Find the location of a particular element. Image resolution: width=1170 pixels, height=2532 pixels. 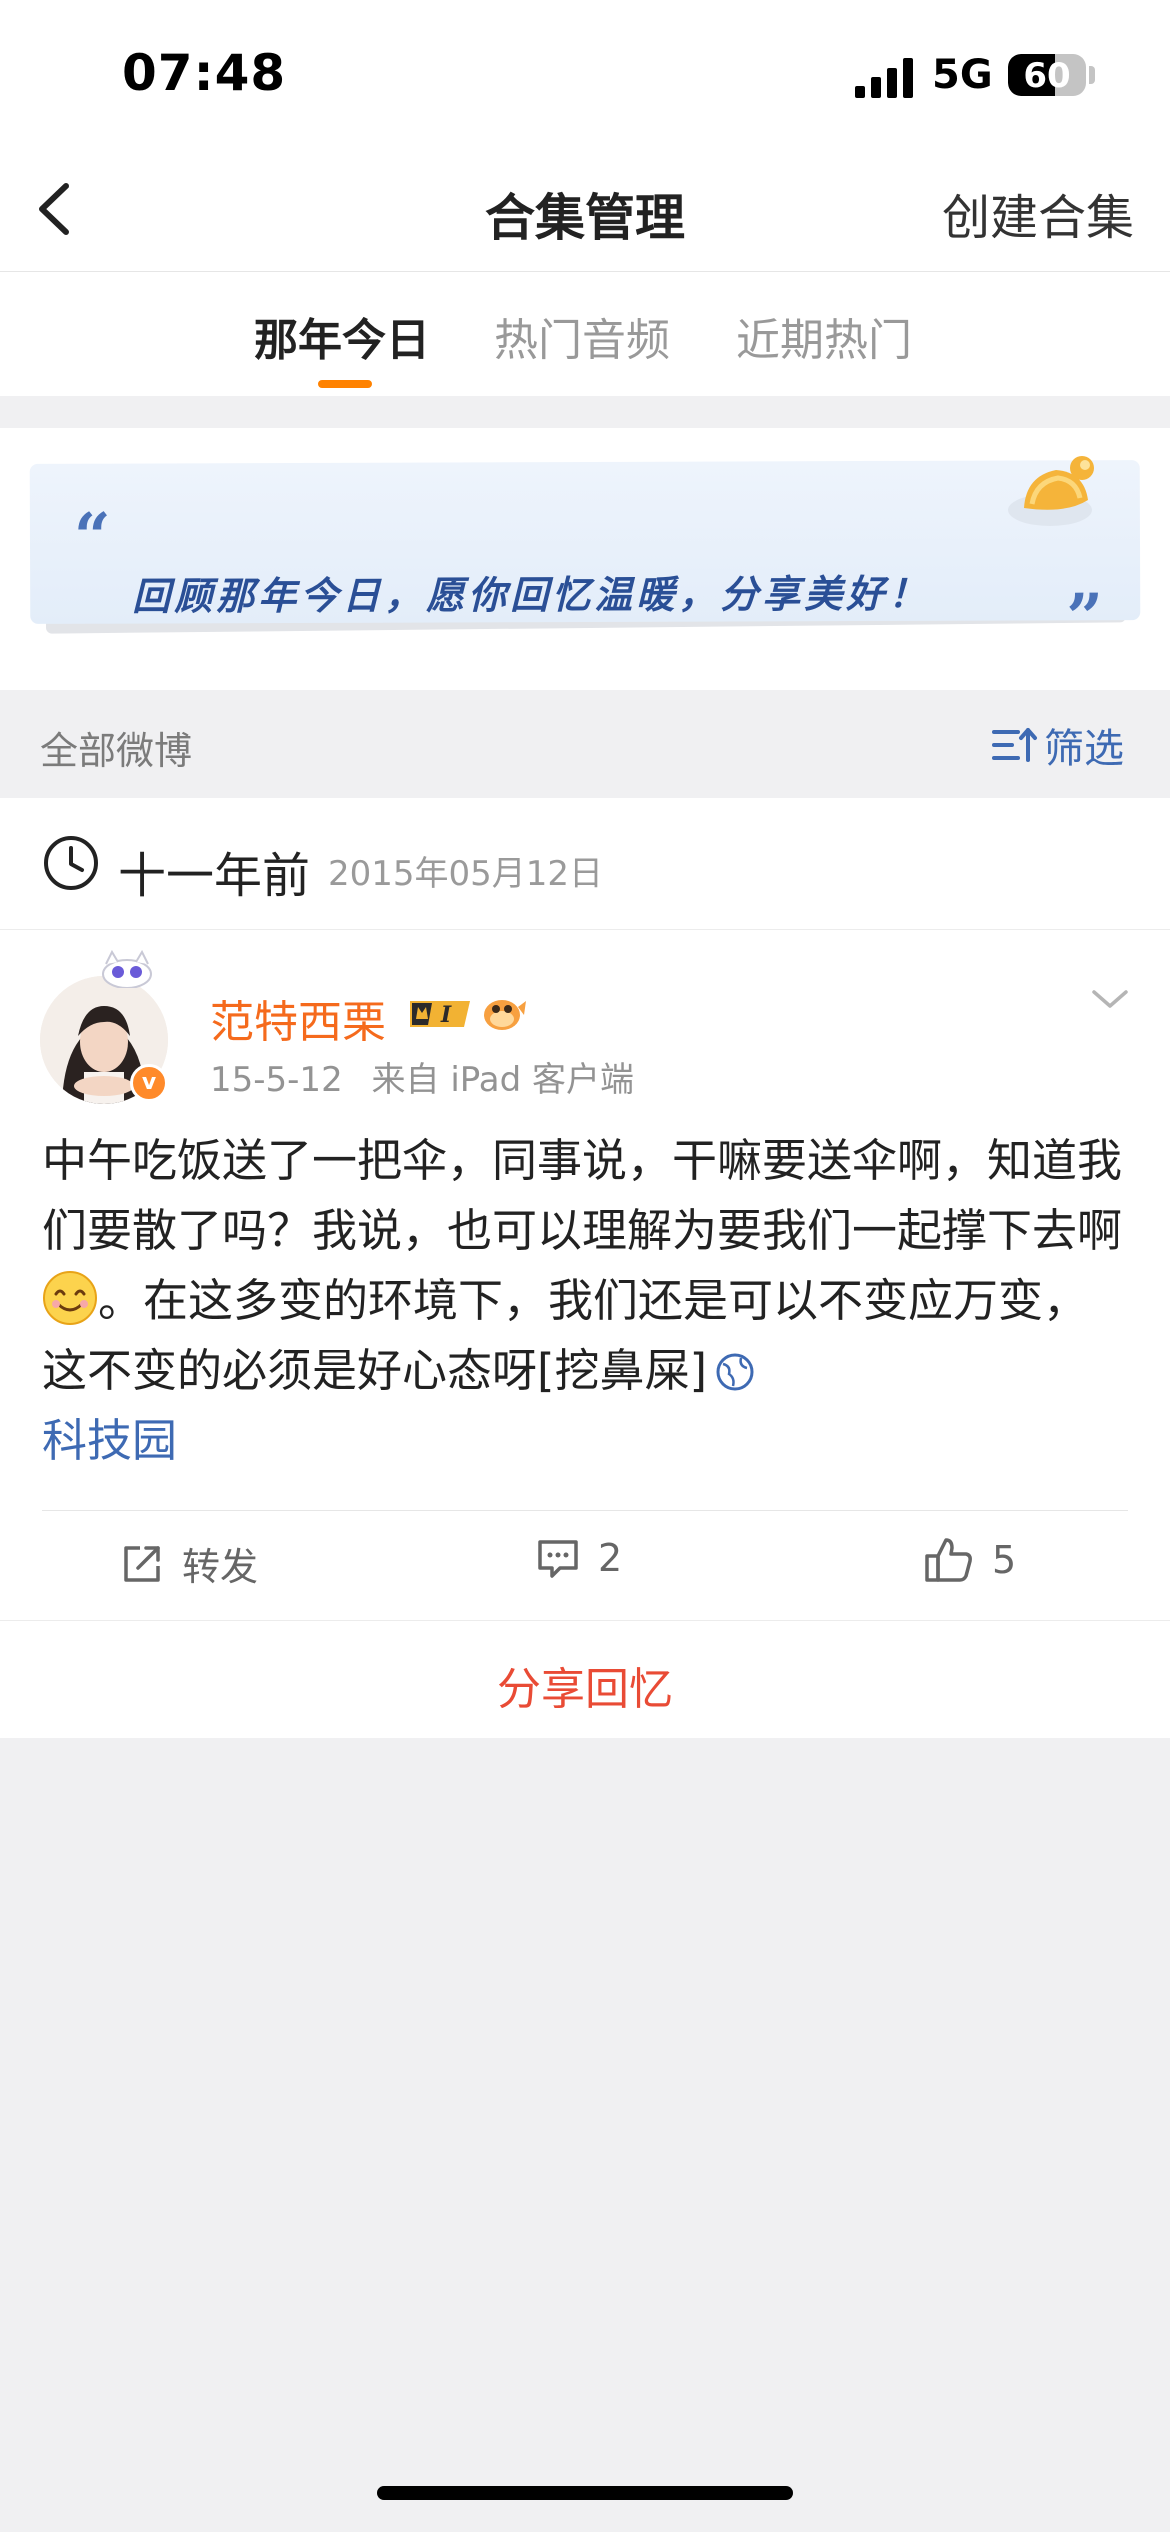

repost-button: 转发 is located at coordinates (189, 1563).